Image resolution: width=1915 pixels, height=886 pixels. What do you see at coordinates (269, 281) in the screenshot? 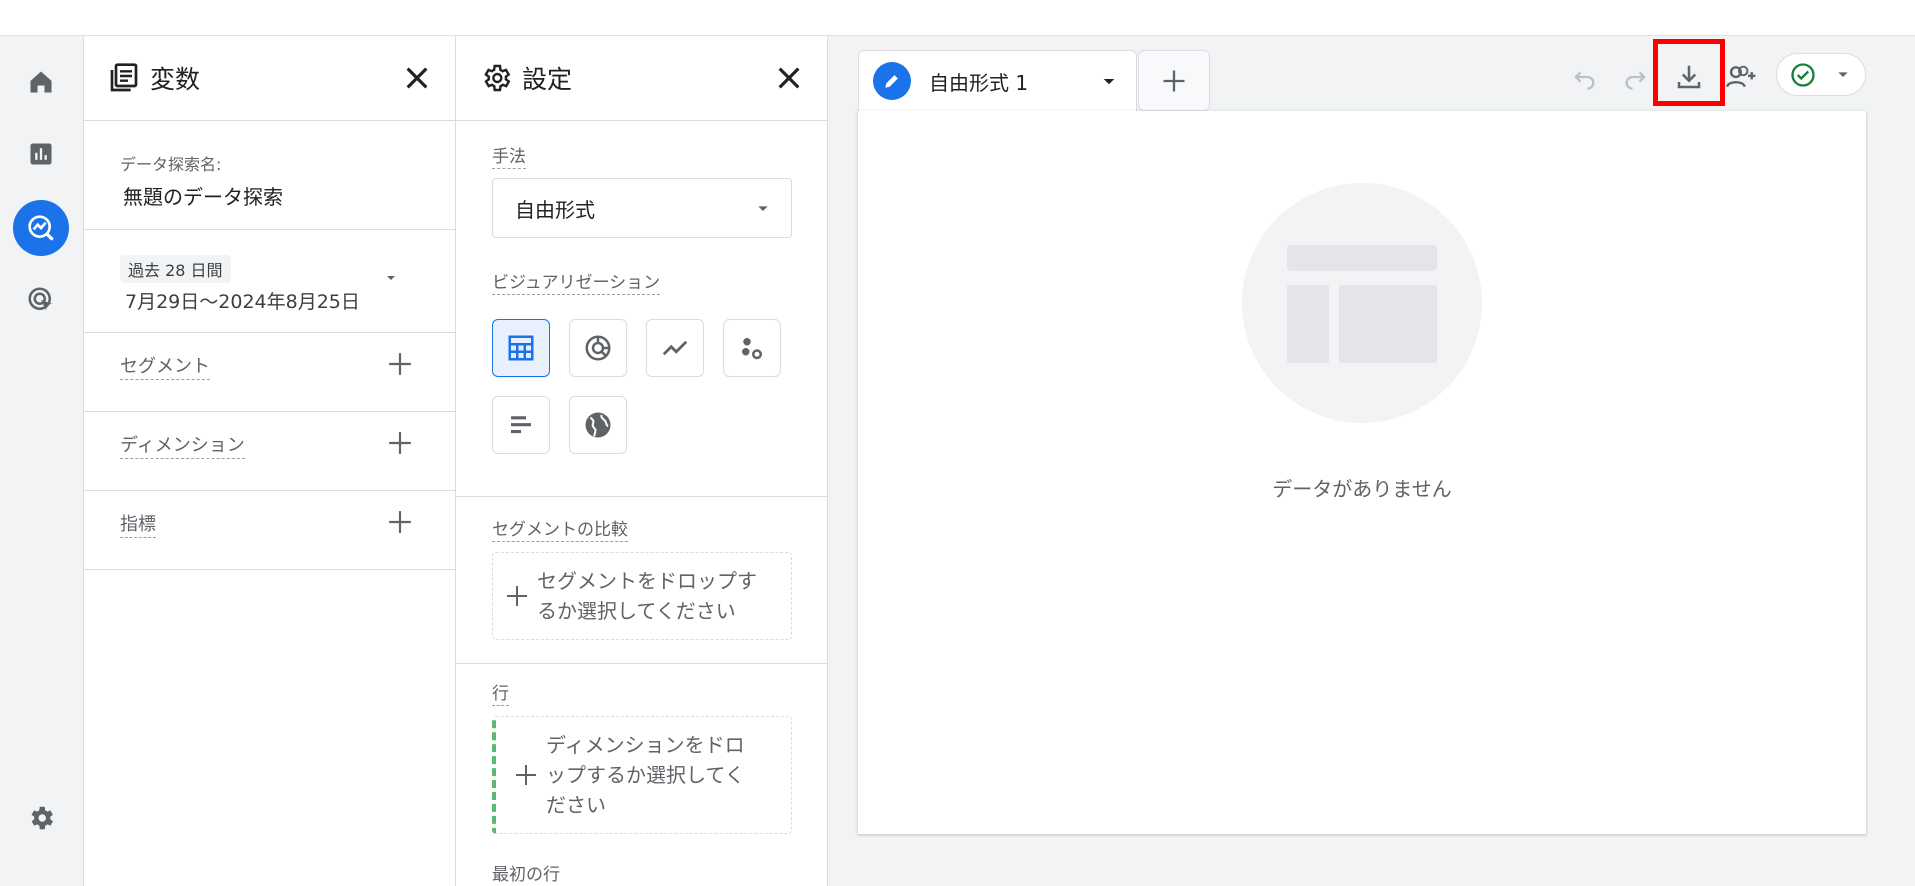
I see `date-range-section: 過去 28 日間 7月29日～2024年8月25日` at bounding box center [269, 281].